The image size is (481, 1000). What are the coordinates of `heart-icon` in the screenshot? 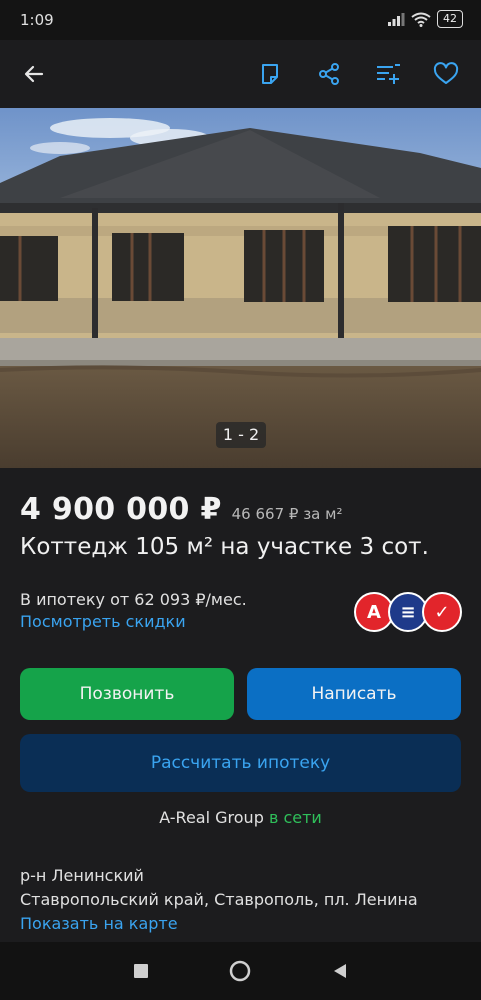 It's located at (446, 73).